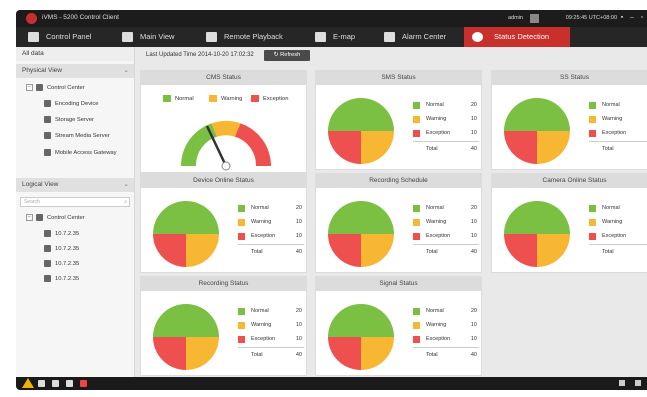  What do you see at coordinates (345, 37) in the screenshot?
I see `tab-e-map: E-map` at bounding box center [345, 37].